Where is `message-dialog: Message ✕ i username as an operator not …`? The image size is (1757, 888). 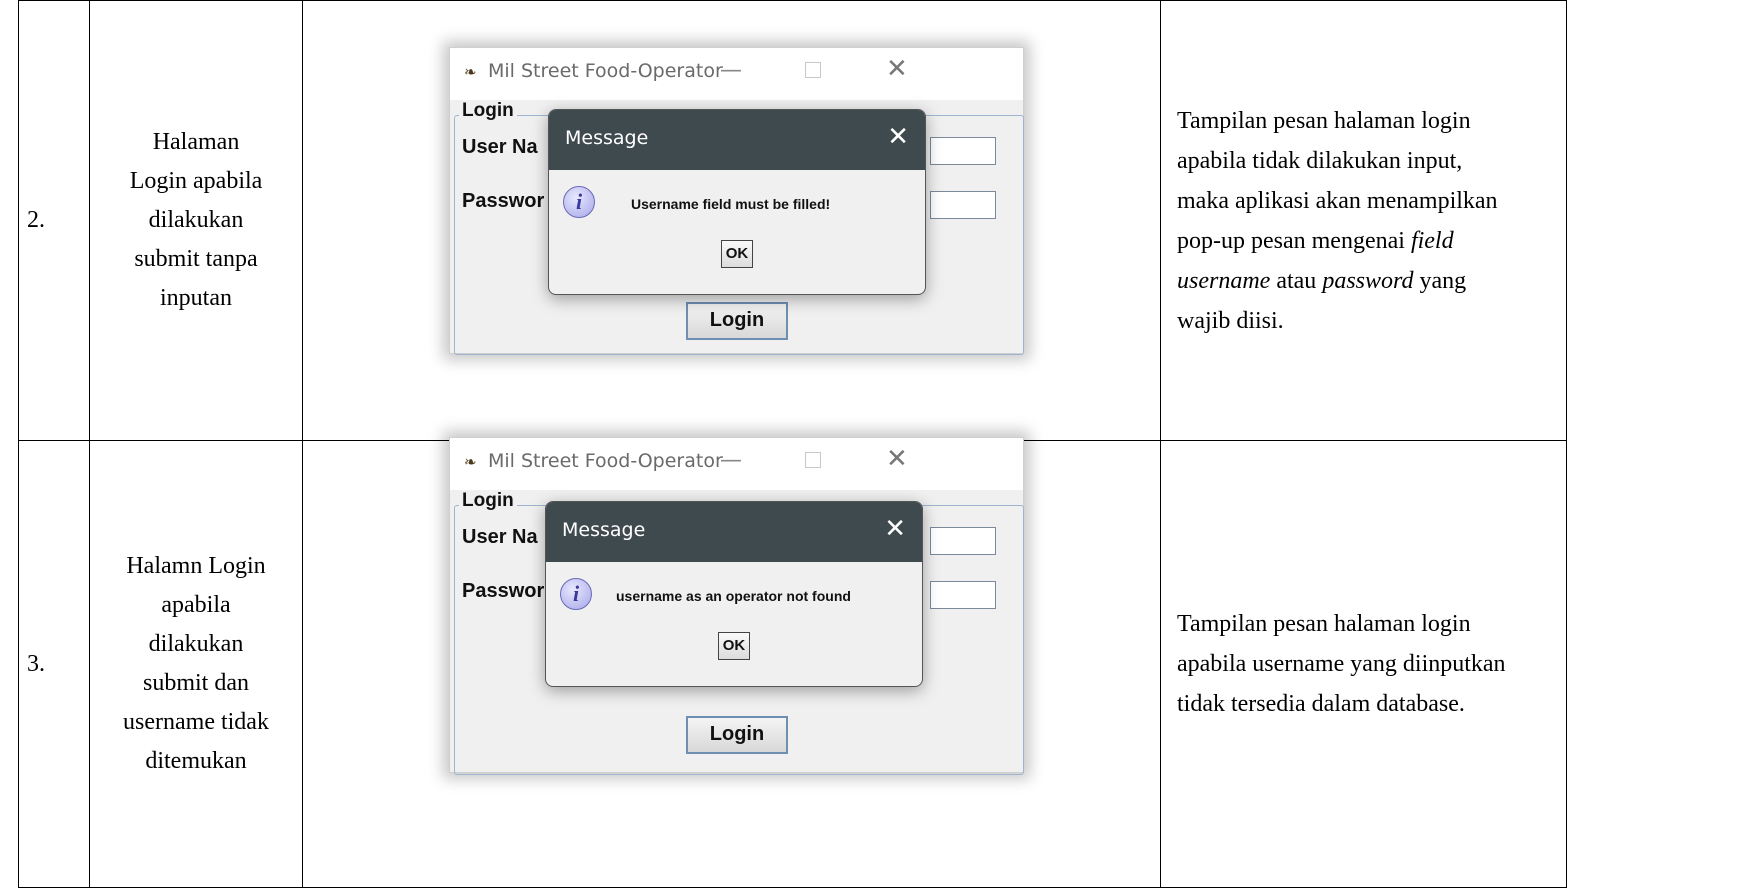
message-dialog: Message ✕ i username as an operator not … is located at coordinates (734, 594).